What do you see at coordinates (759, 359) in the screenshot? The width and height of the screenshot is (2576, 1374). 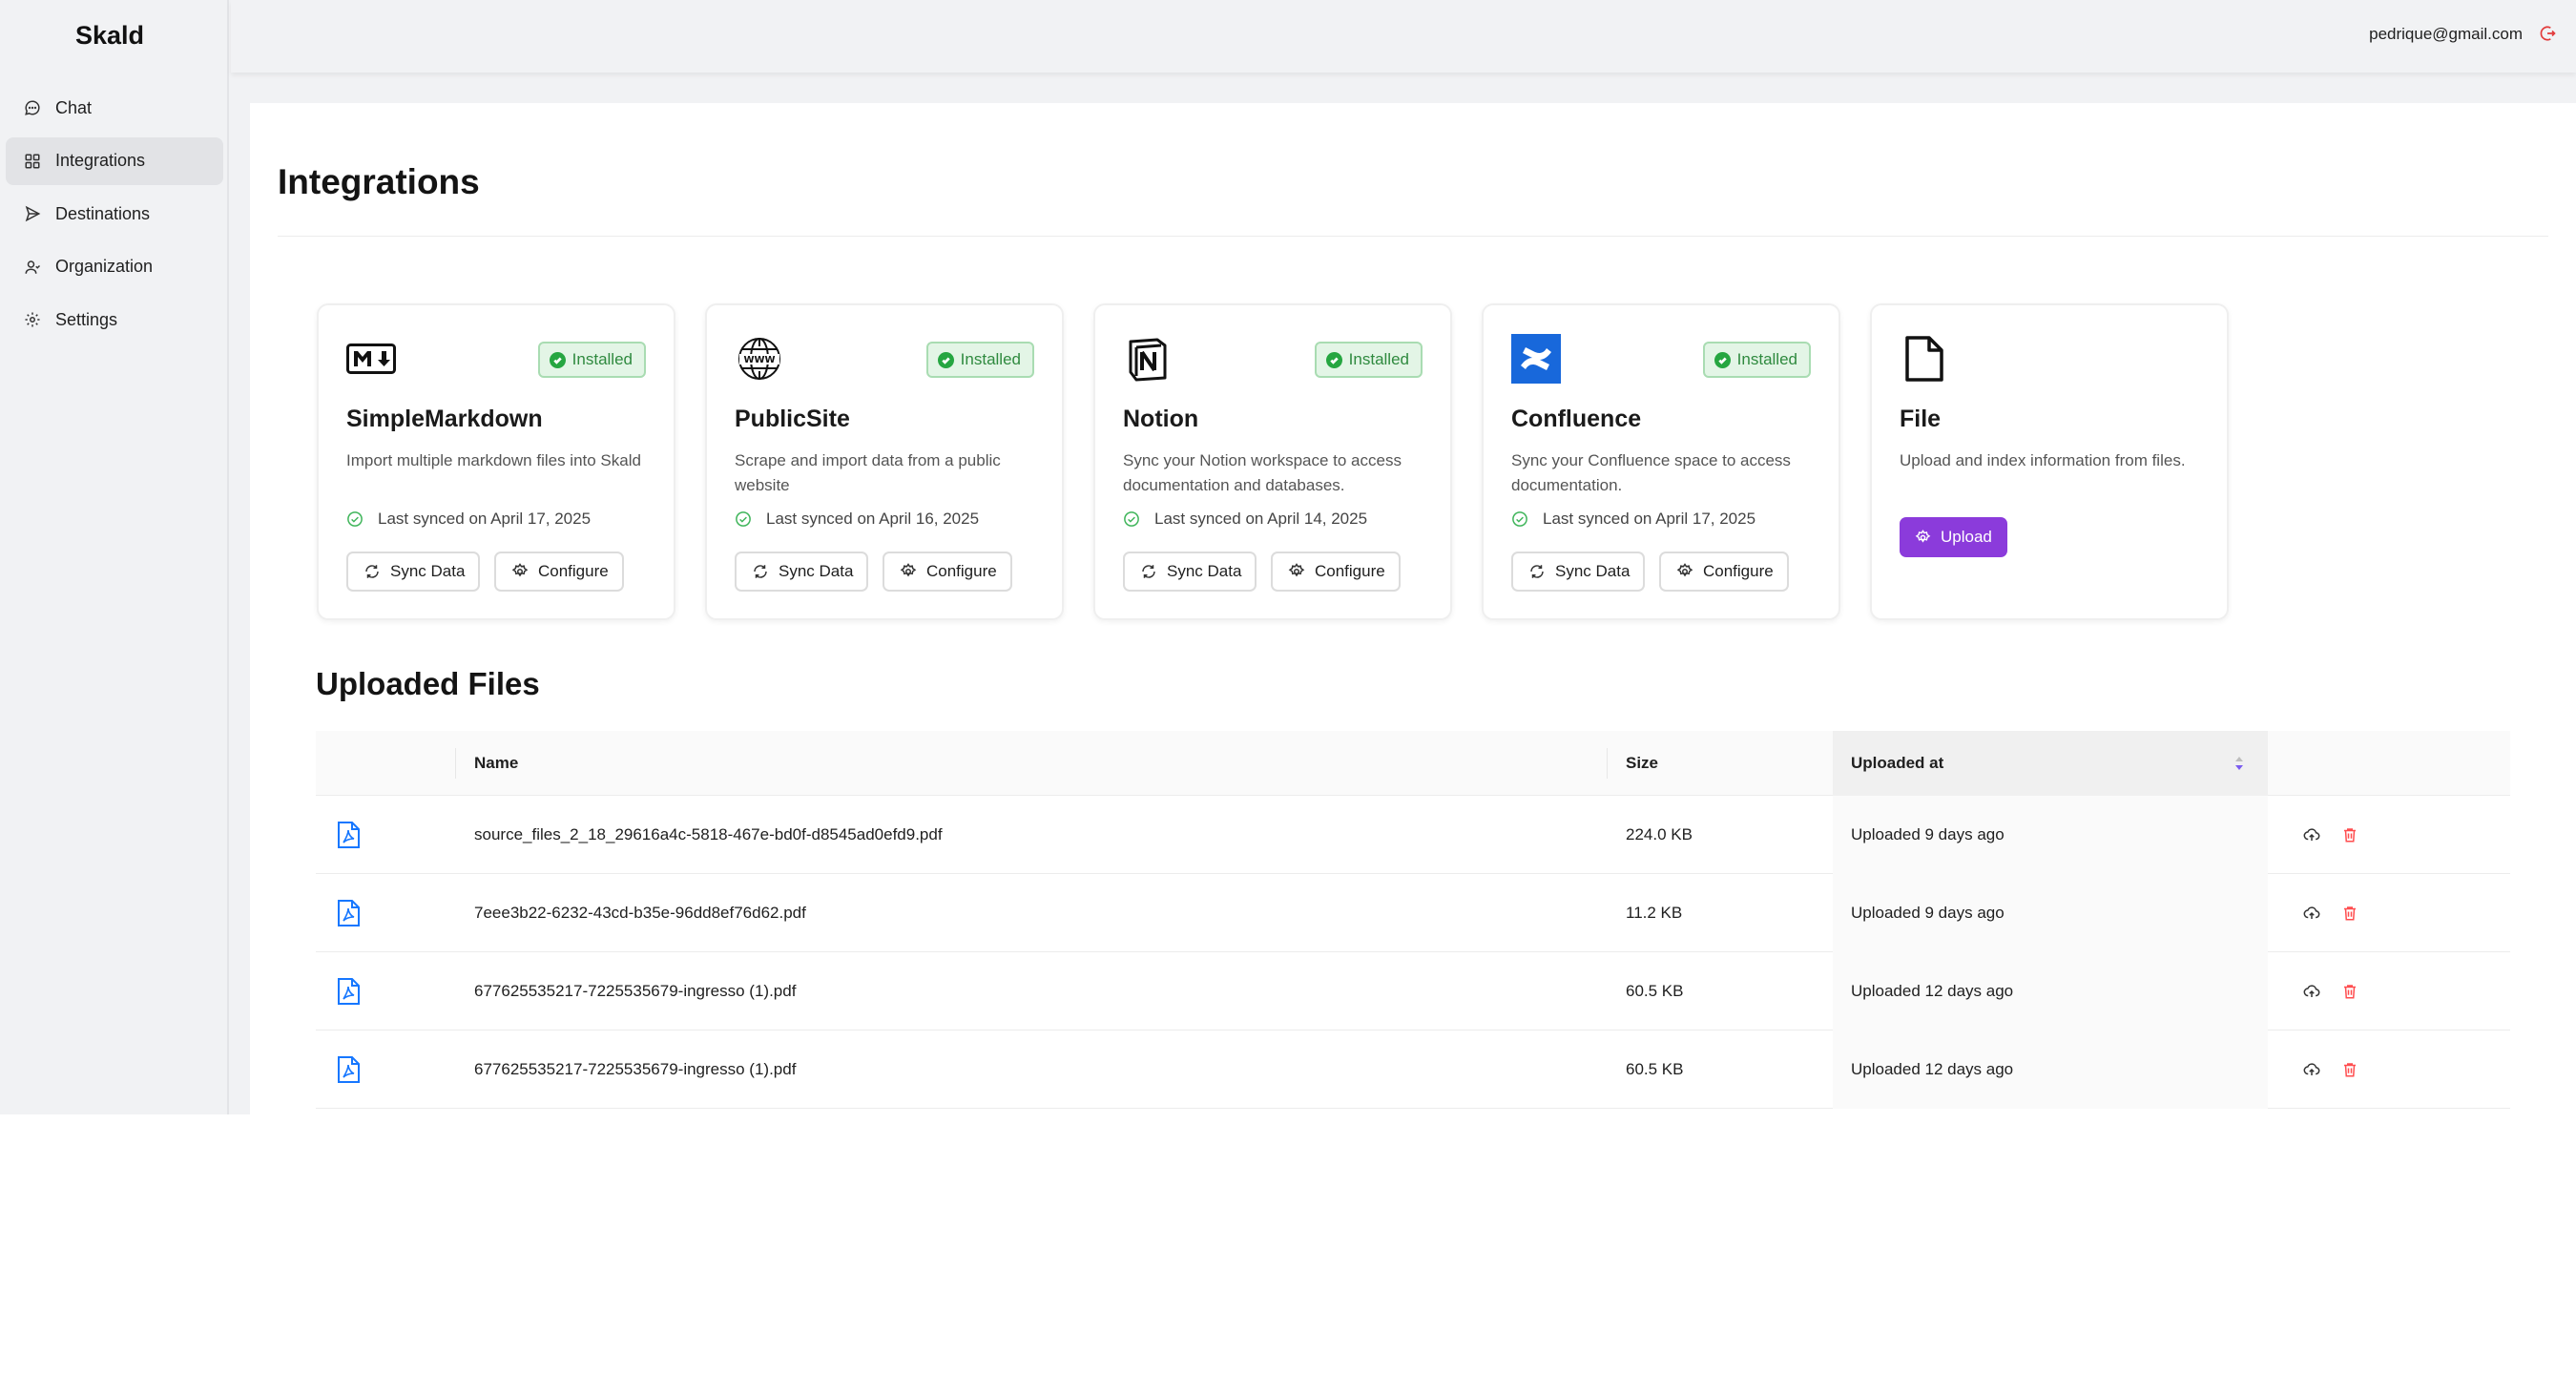 I see `www-globe-logo: WWW` at bounding box center [759, 359].